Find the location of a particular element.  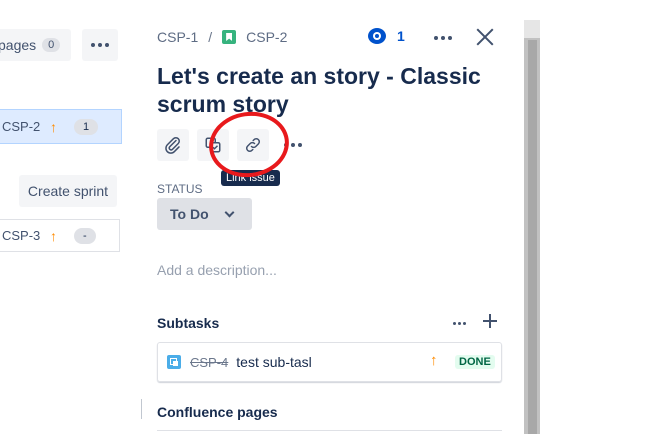

create-sprint-button: Create sprint is located at coordinates (68, 191).